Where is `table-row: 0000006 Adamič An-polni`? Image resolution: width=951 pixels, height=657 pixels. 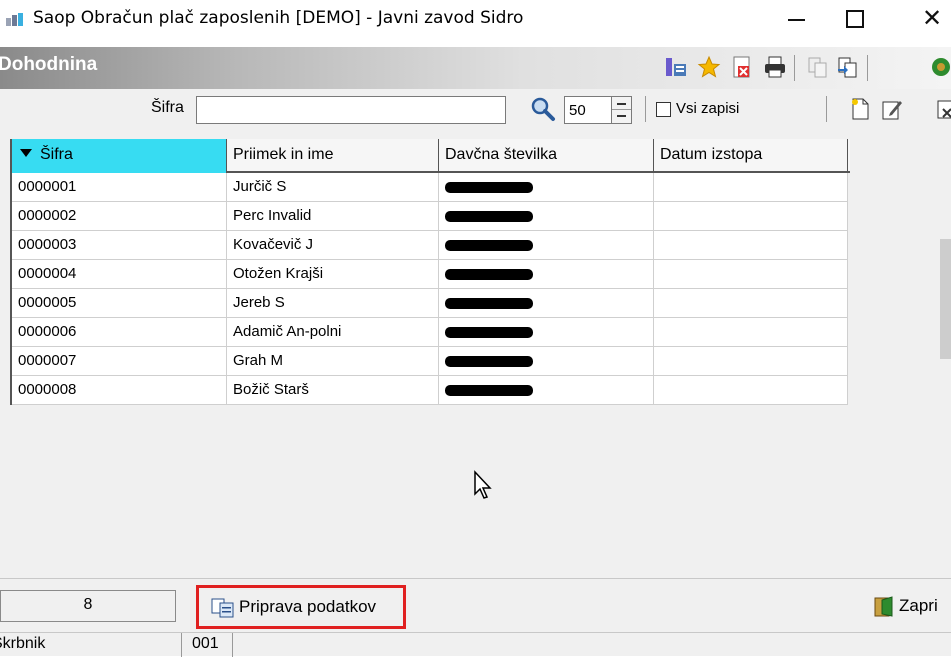 table-row: 0000006 Adamič An-polni is located at coordinates (431, 332).